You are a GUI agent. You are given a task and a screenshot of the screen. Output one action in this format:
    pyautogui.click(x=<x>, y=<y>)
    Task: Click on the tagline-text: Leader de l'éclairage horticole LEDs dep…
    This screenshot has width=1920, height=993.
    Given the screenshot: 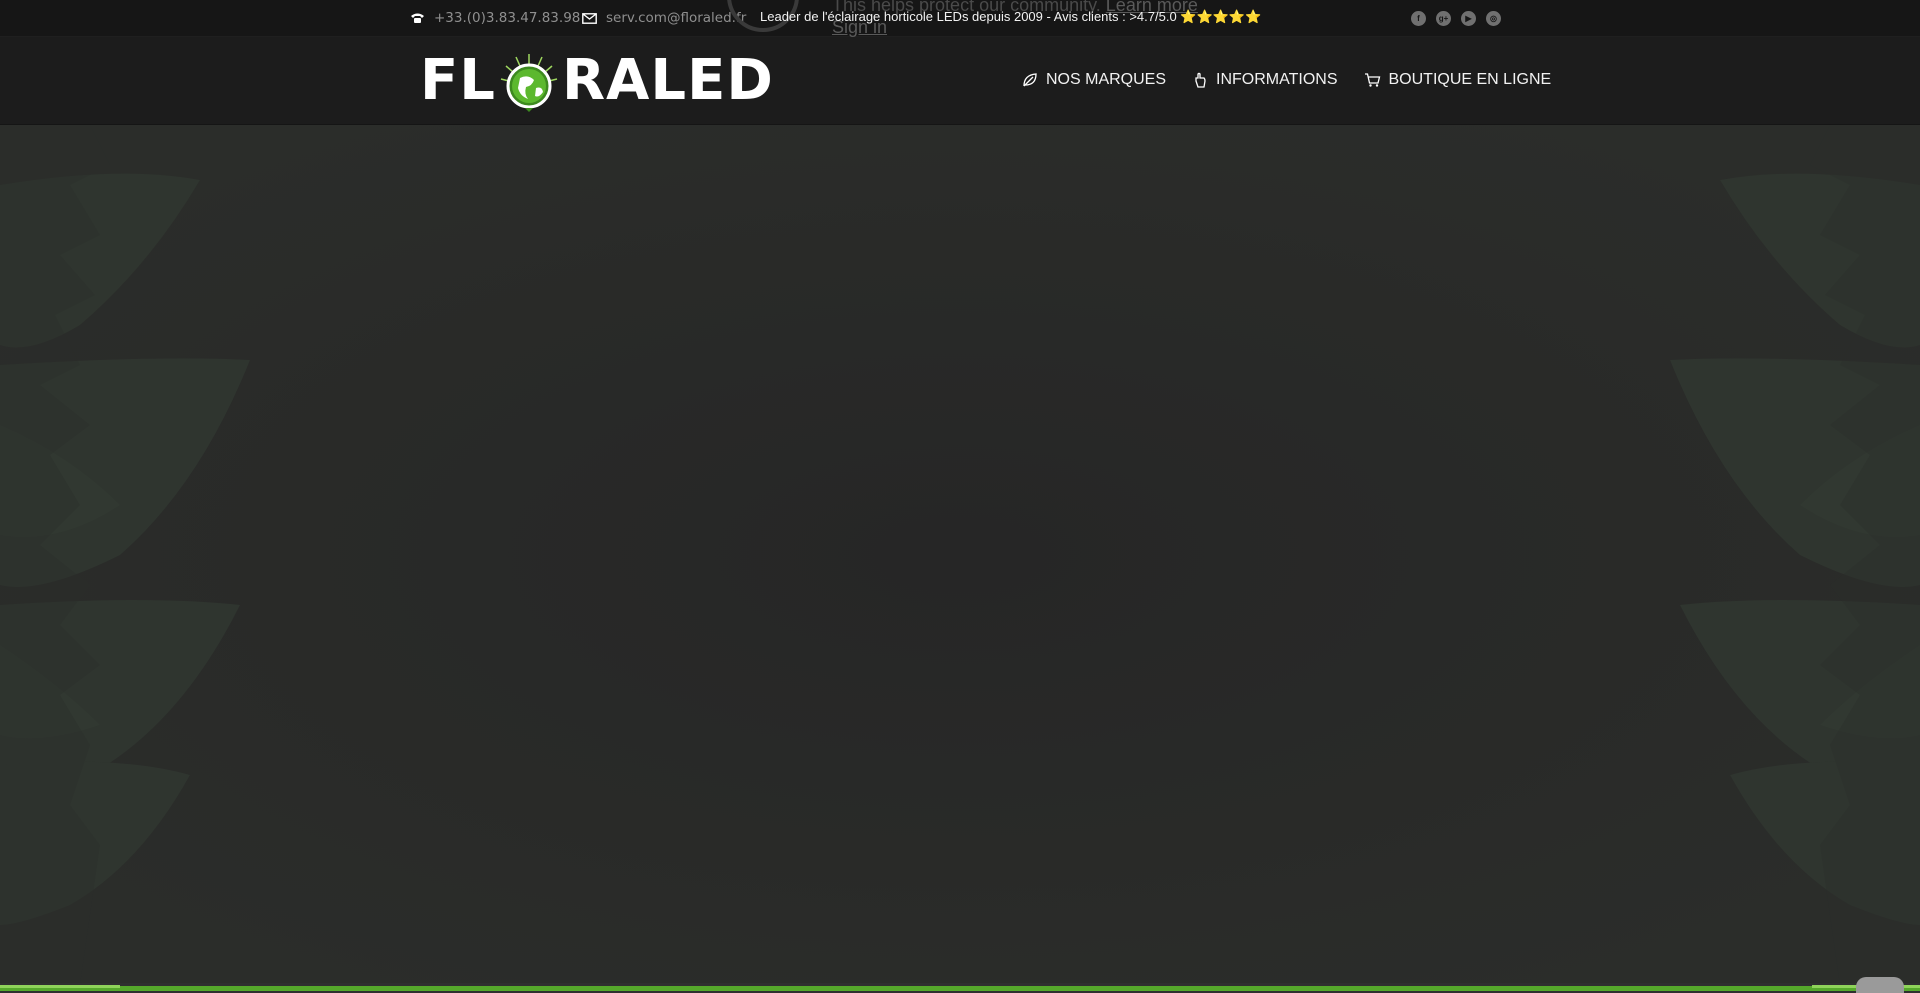 What is the action you would take?
    pyautogui.click(x=968, y=16)
    